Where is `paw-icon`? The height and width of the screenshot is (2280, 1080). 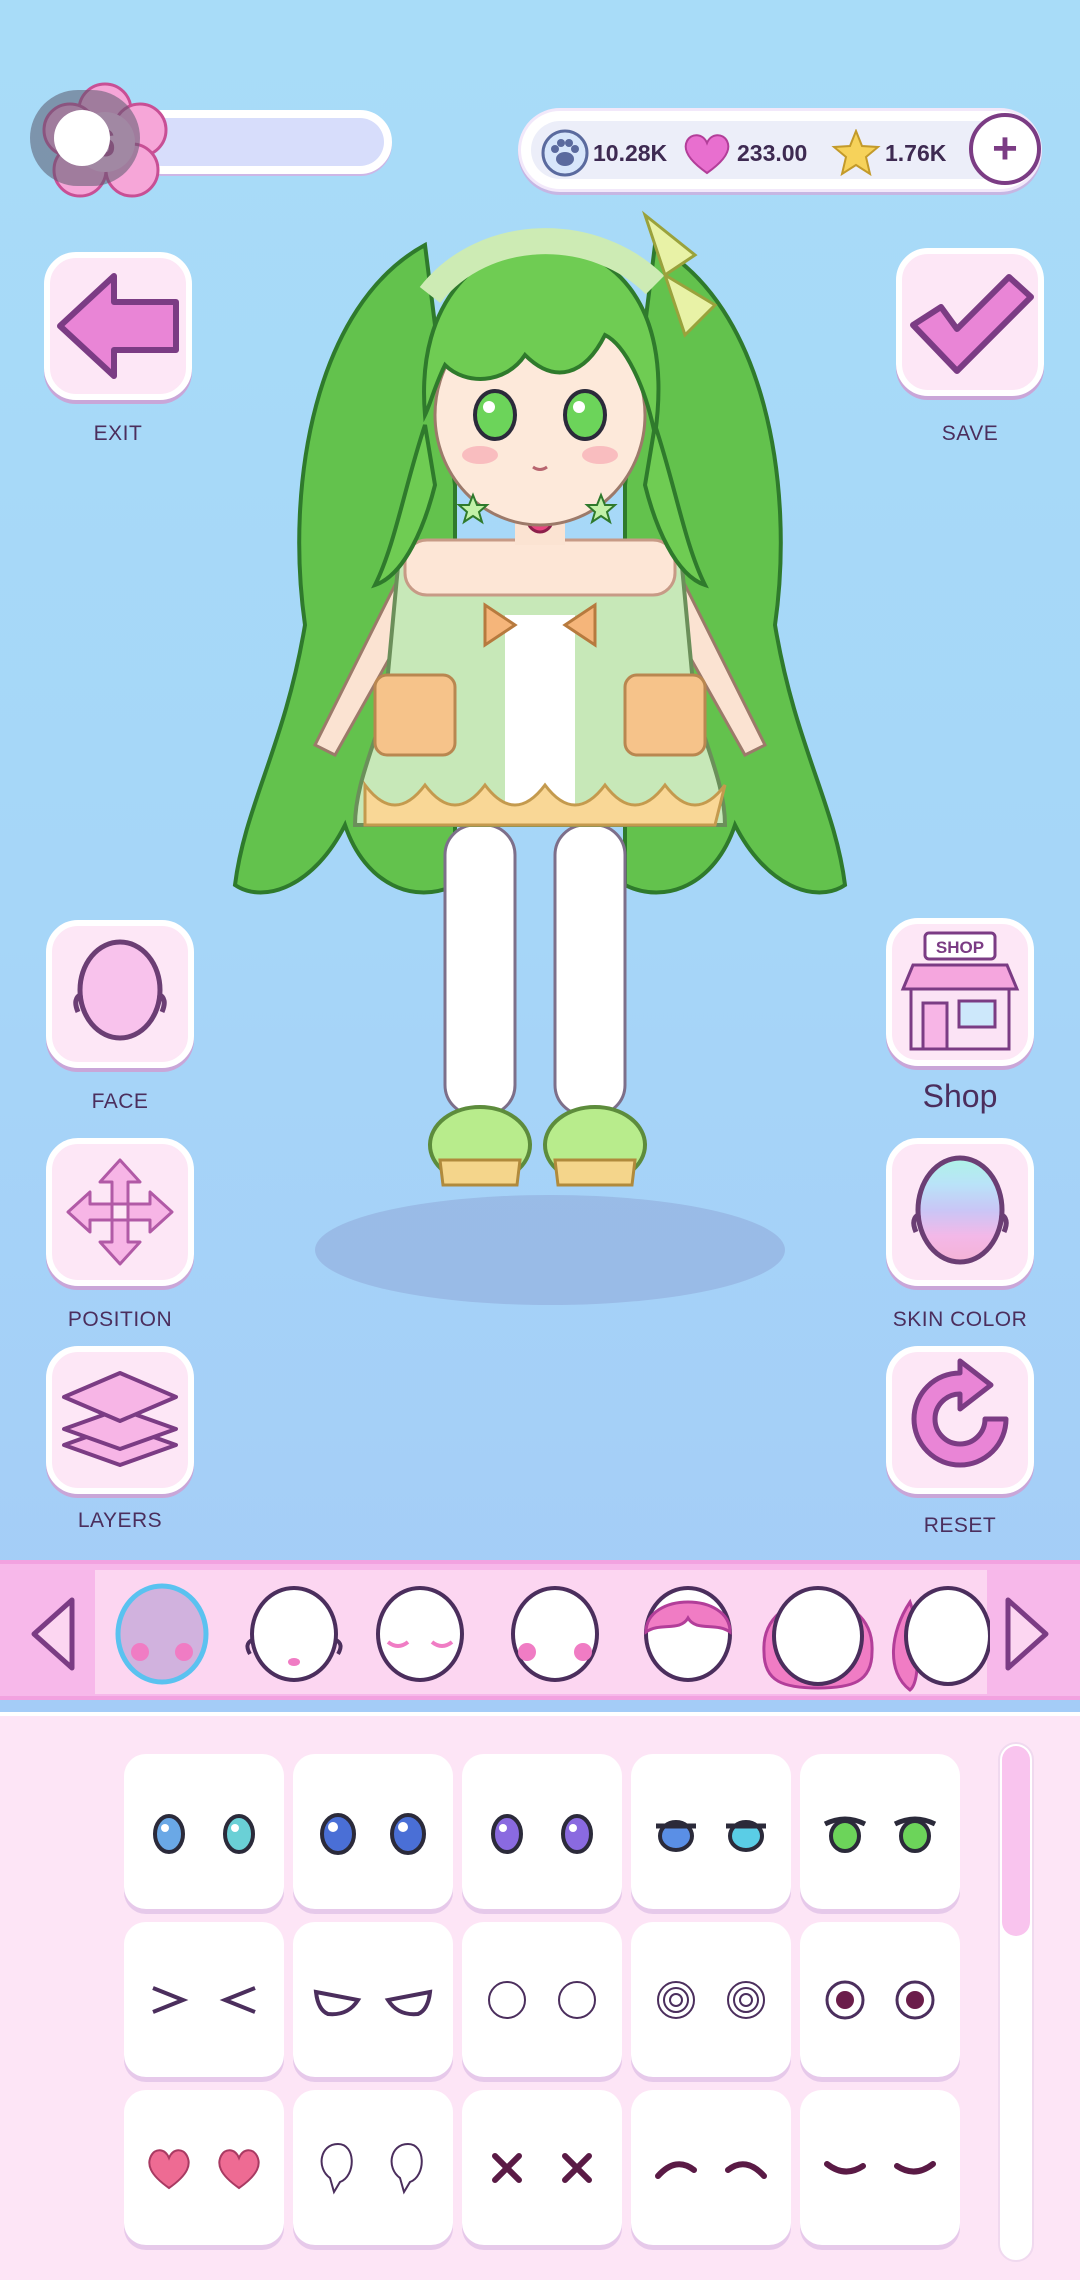
paw-icon is located at coordinates (565, 153).